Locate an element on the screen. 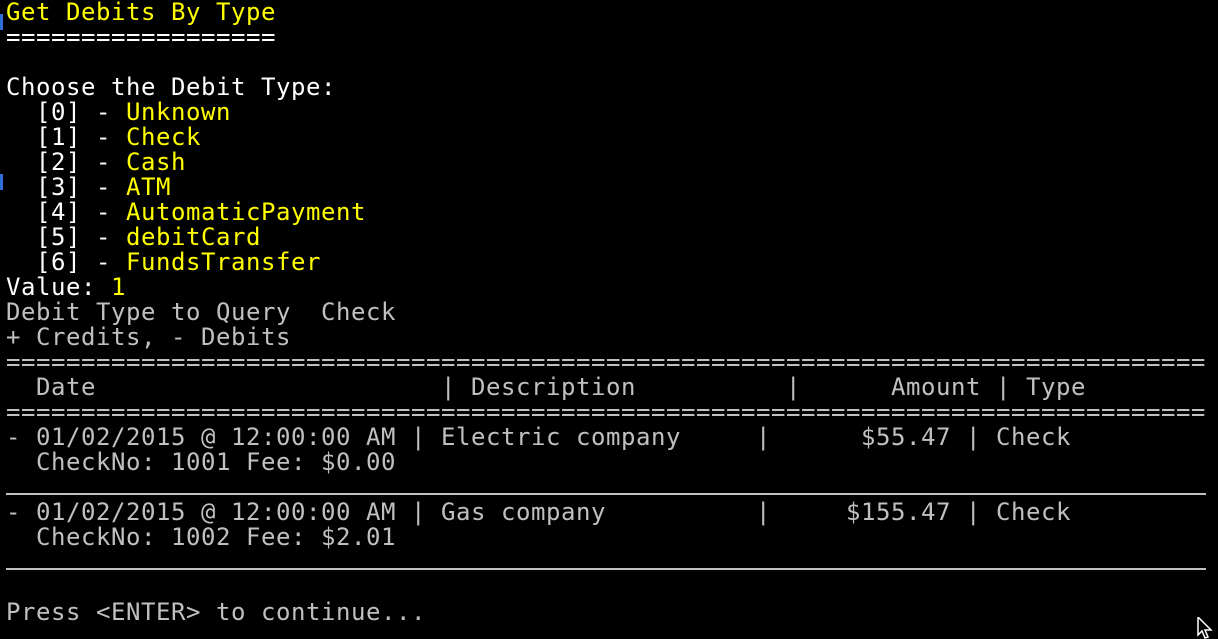 Image resolution: width=1218 pixels, height=639 pixels. title-underline: ================== is located at coordinates (141, 37).